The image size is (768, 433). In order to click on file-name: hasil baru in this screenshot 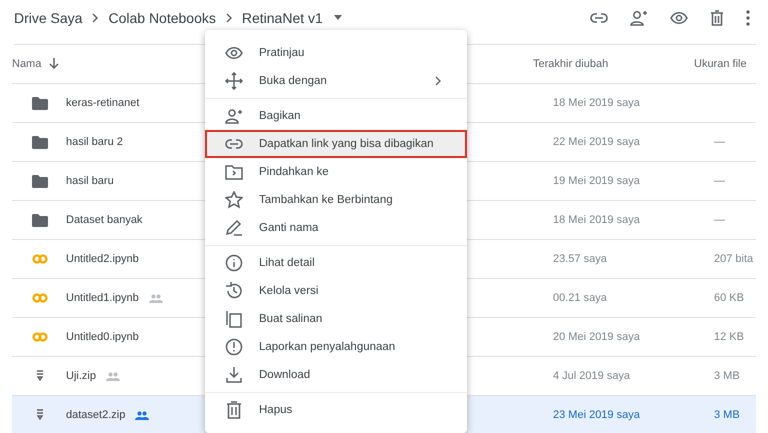, I will do `click(90, 181)`.